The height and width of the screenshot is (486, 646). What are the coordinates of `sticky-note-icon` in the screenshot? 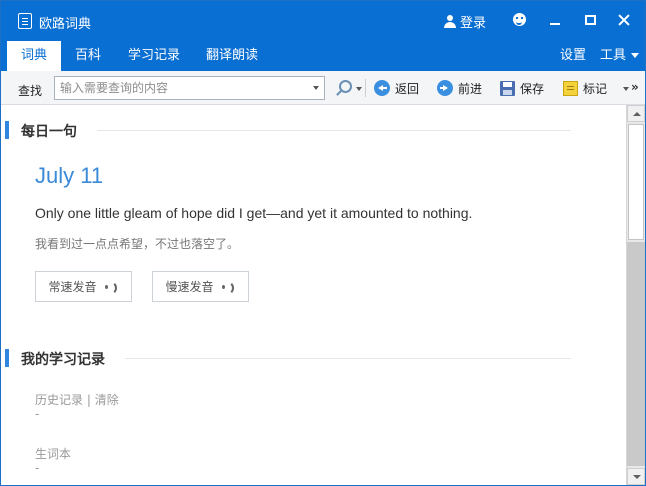 It's located at (570, 88).